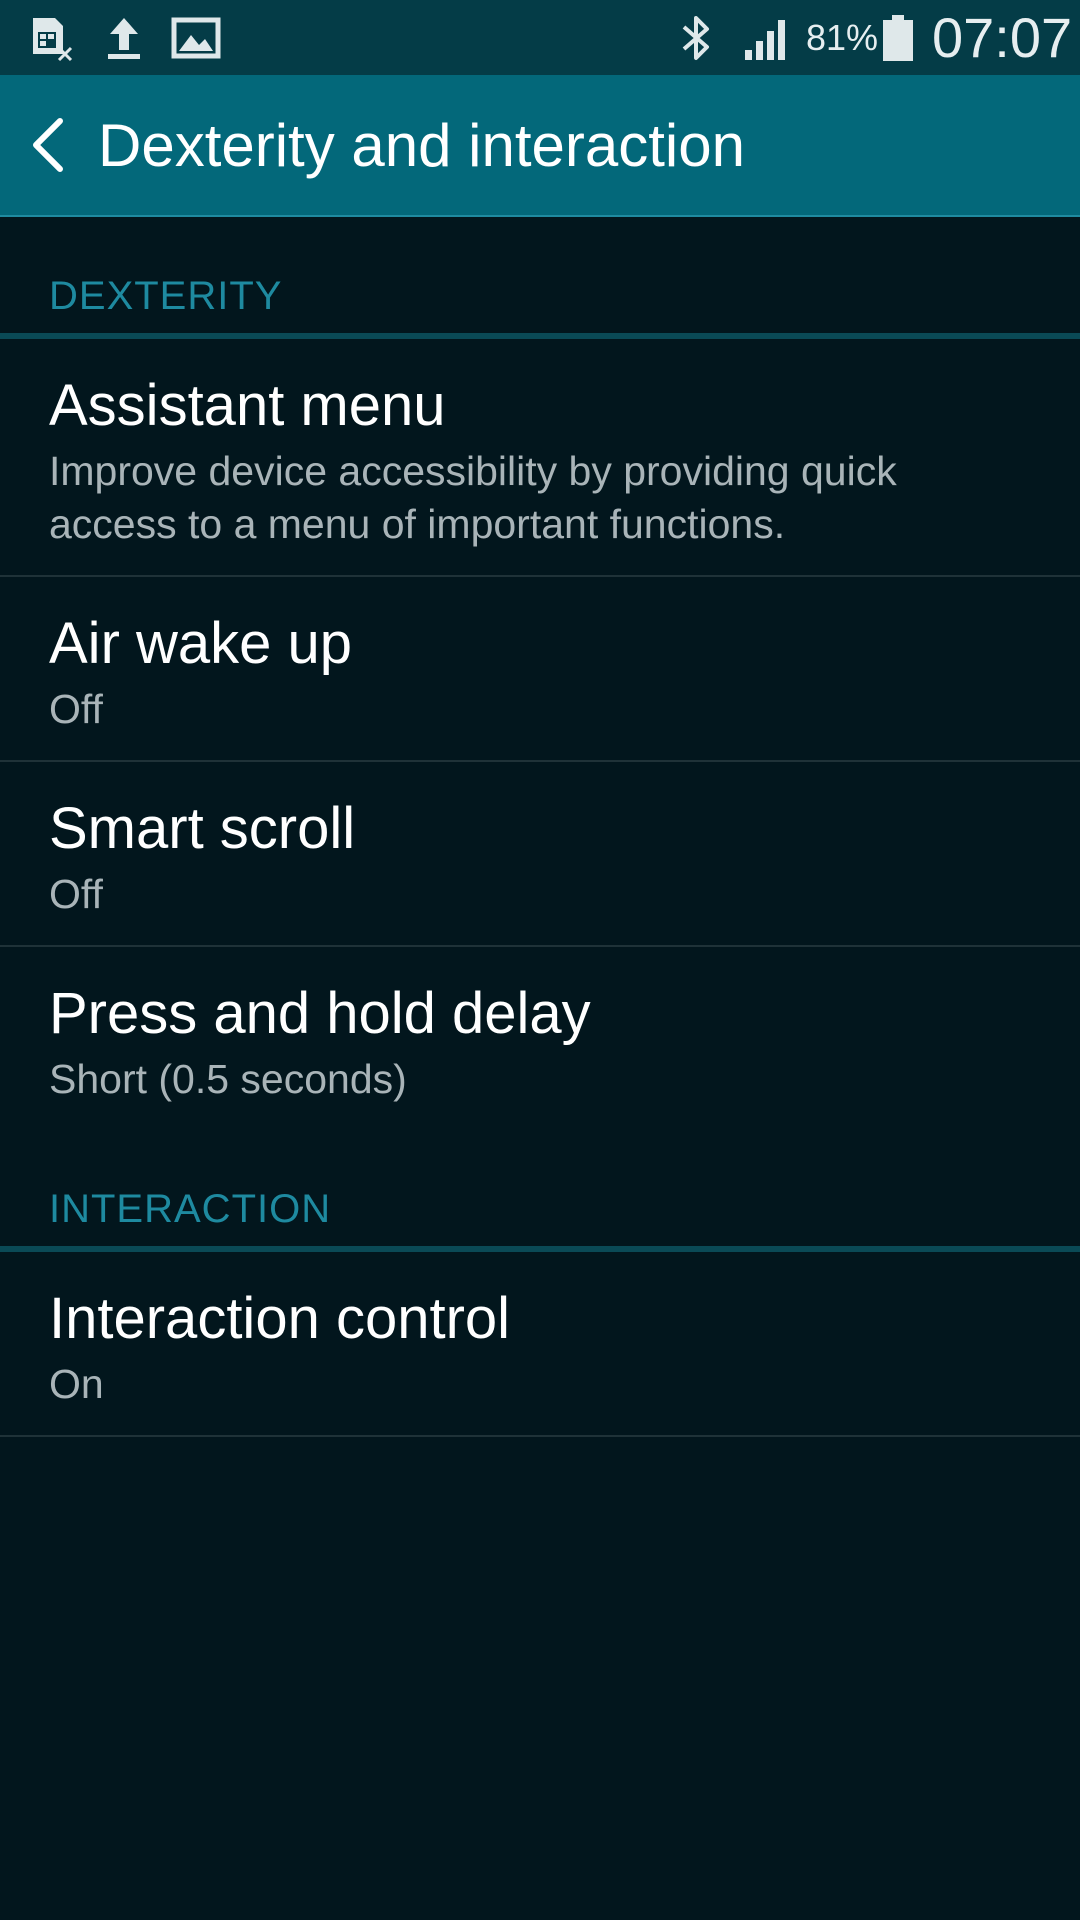 The height and width of the screenshot is (1920, 1080). What do you see at coordinates (540, 278) in the screenshot?
I see `section-header-dexterity: DEXTERITY` at bounding box center [540, 278].